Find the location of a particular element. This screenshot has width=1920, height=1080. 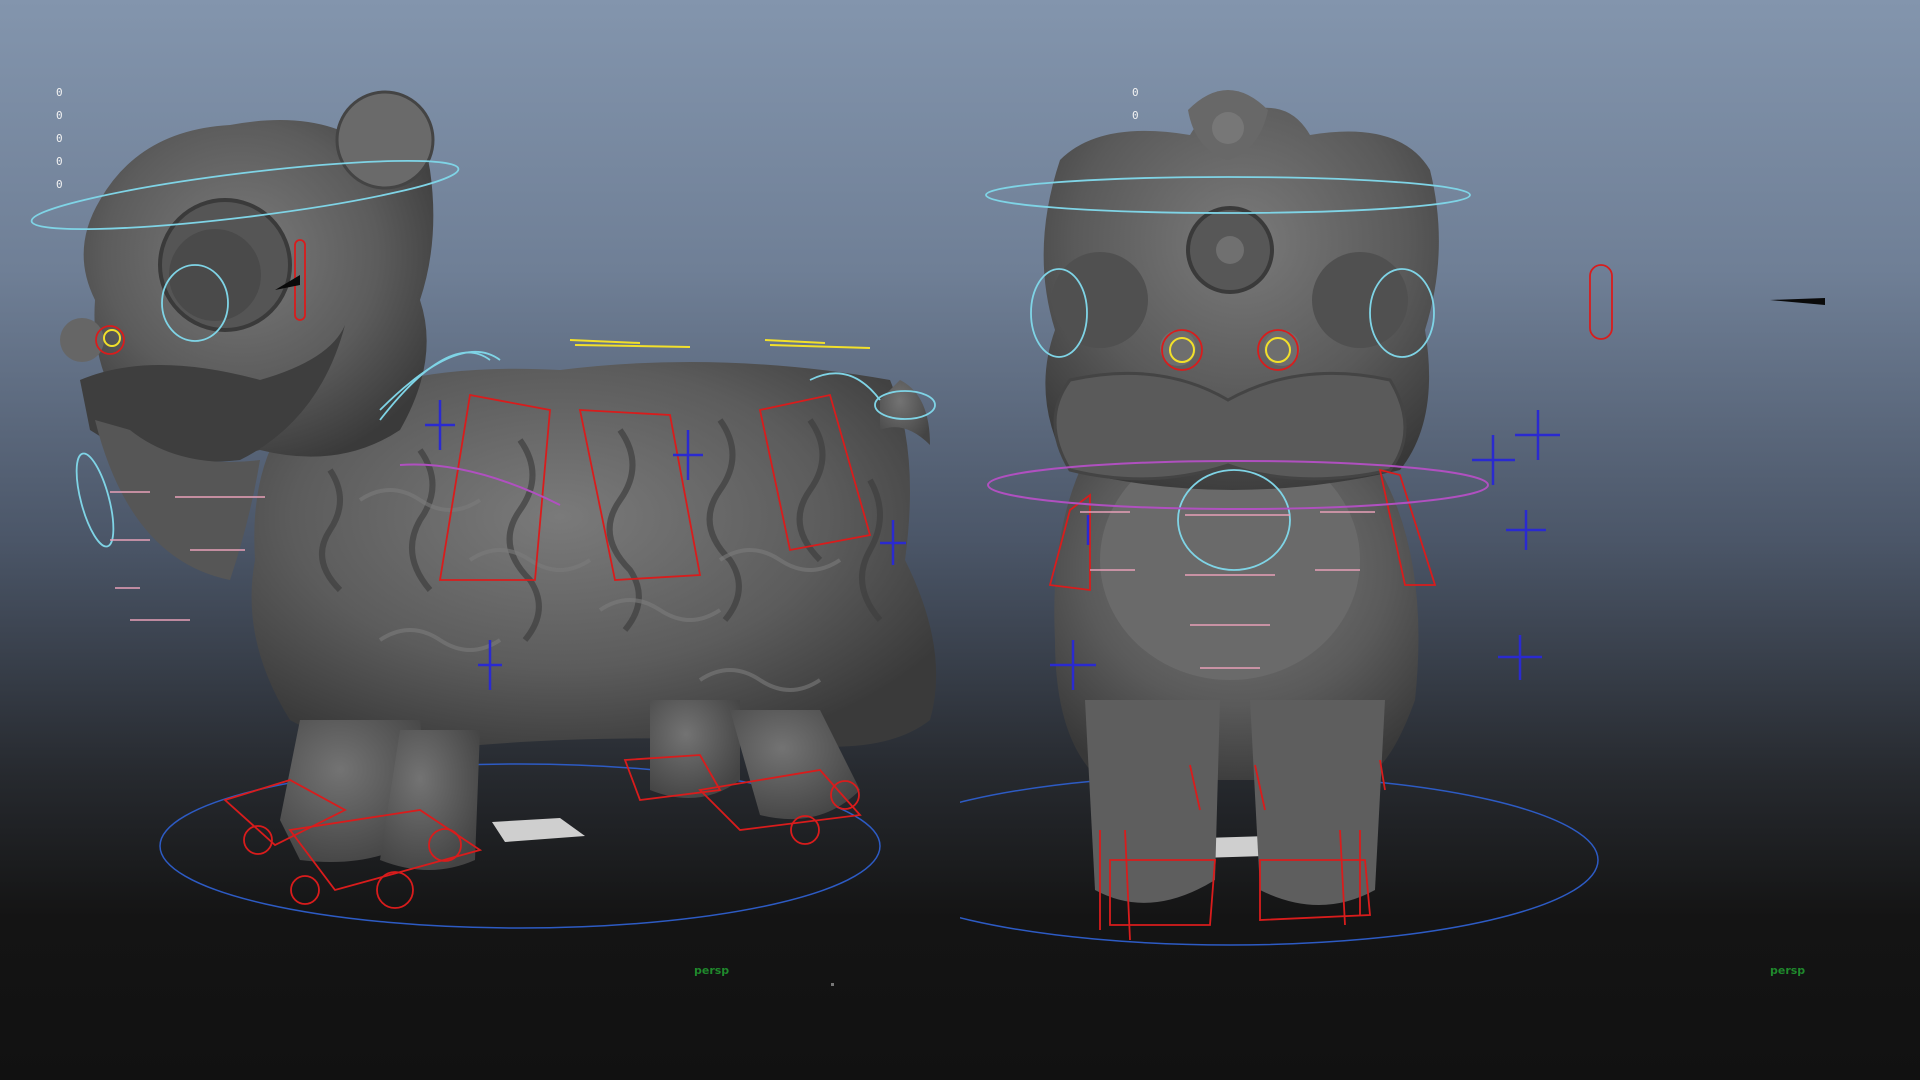

eye-aim-locator is located at coordinates (1797, 301).